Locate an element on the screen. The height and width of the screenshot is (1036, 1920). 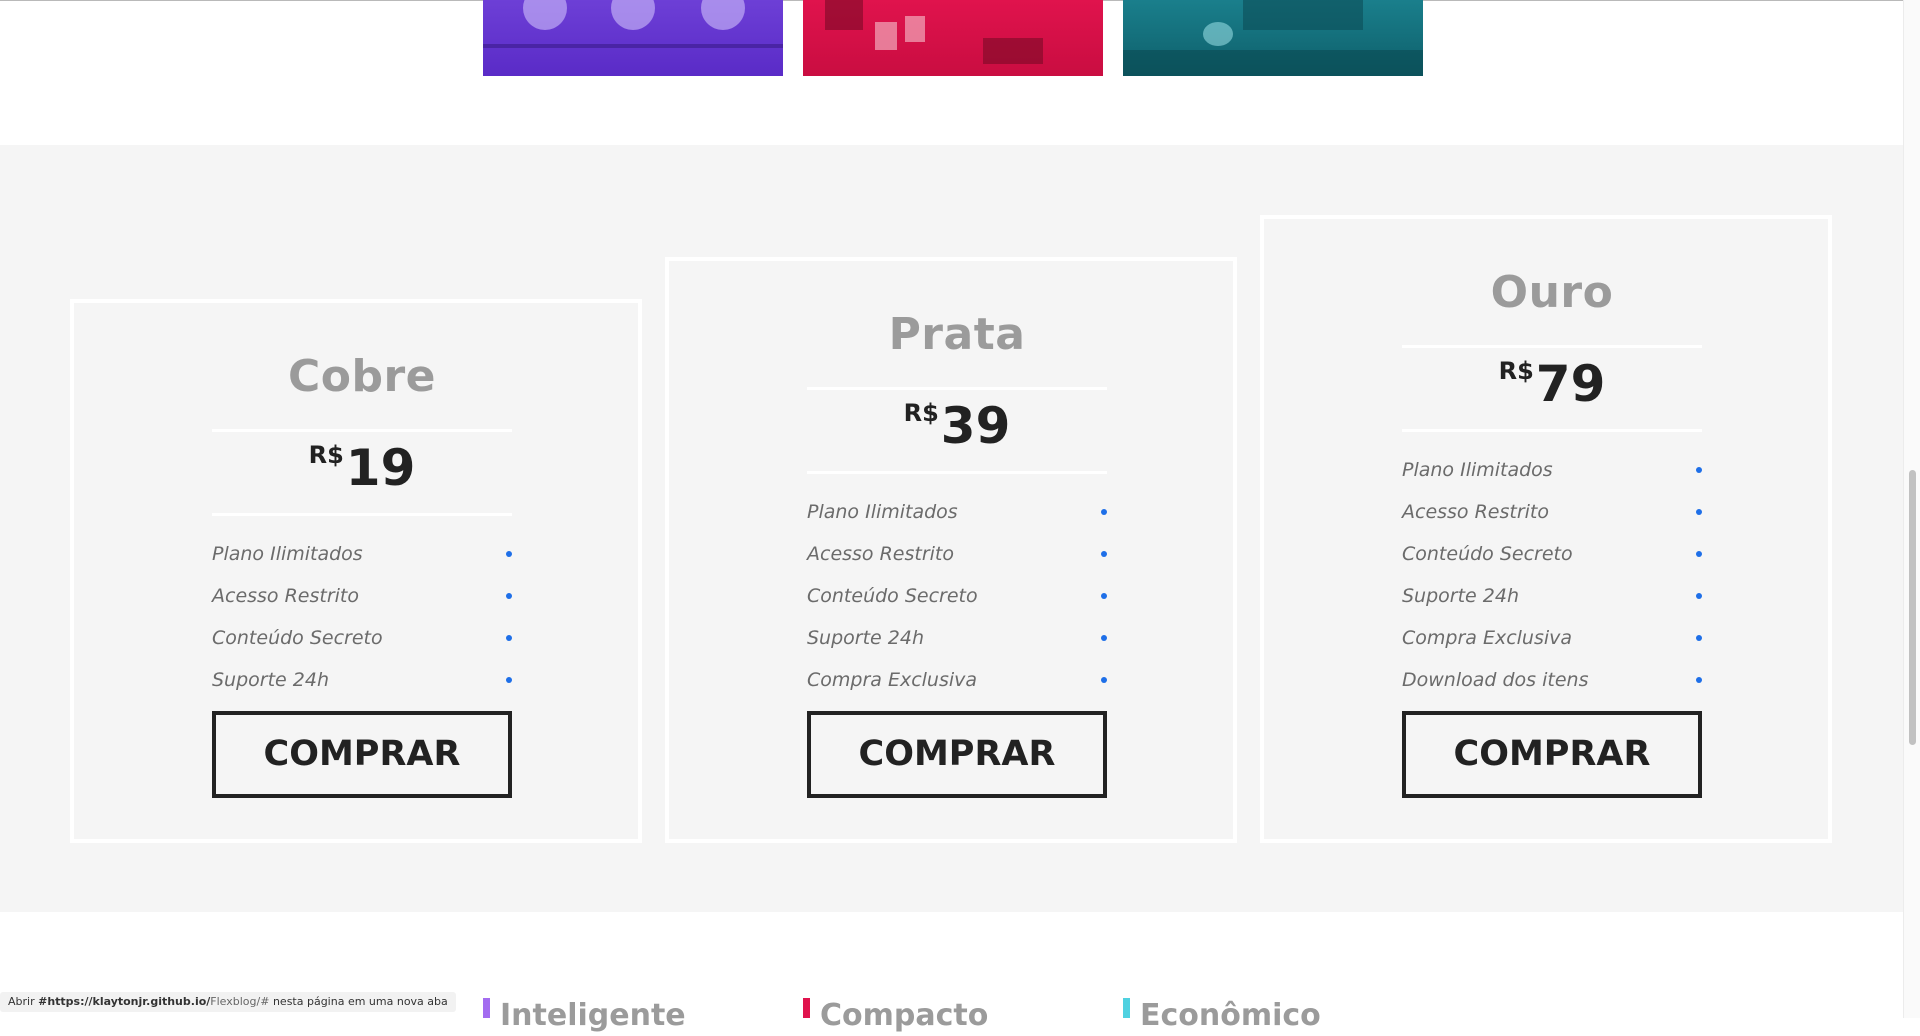
page-scrollbar is located at coordinates (1911, 509).